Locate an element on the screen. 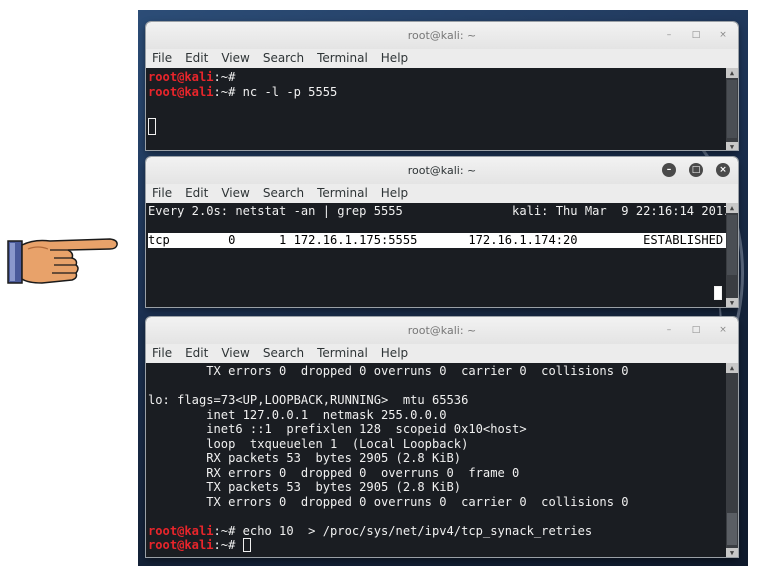 This screenshot has width=758, height=575. pointing-hand-icon is located at coordinates (62, 261).